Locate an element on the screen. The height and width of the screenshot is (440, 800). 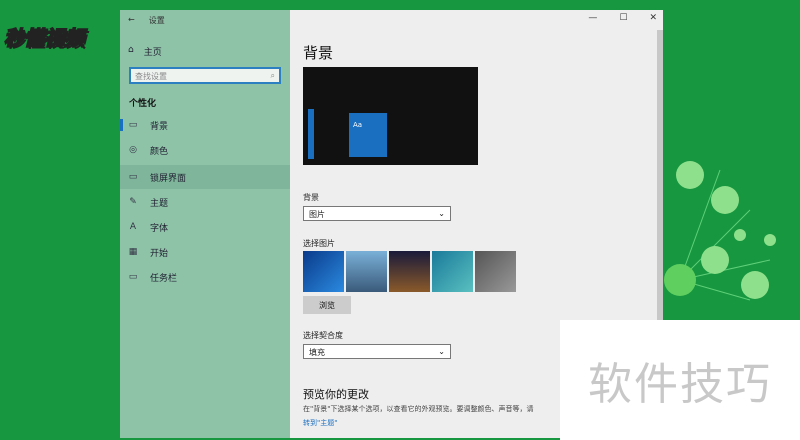
search-placeholder: 查找设置 is located at coordinates (151, 76).